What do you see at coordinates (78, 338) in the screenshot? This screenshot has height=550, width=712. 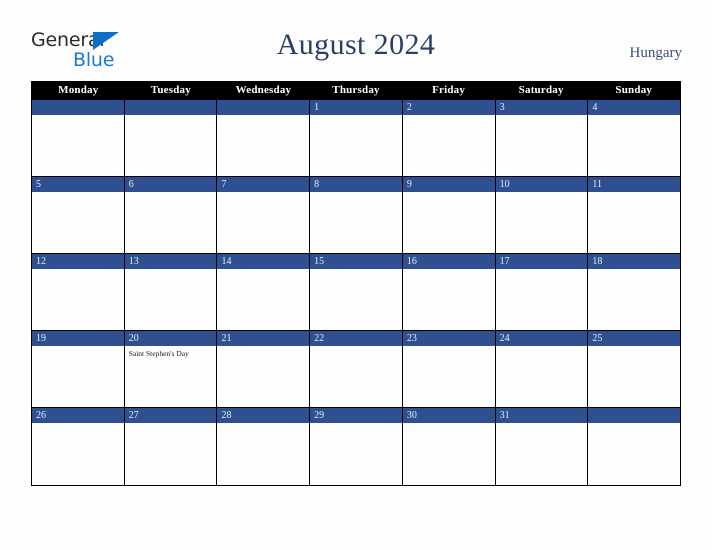 I see `day-number: 19` at bounding box center [78, 338].